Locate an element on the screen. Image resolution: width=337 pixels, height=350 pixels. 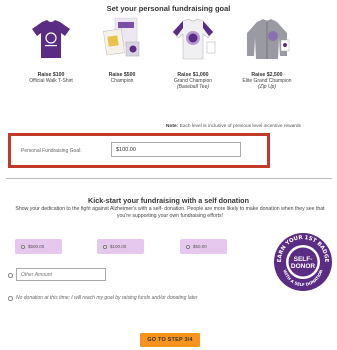
level-name: Champion is located at coordinates (122, 81).